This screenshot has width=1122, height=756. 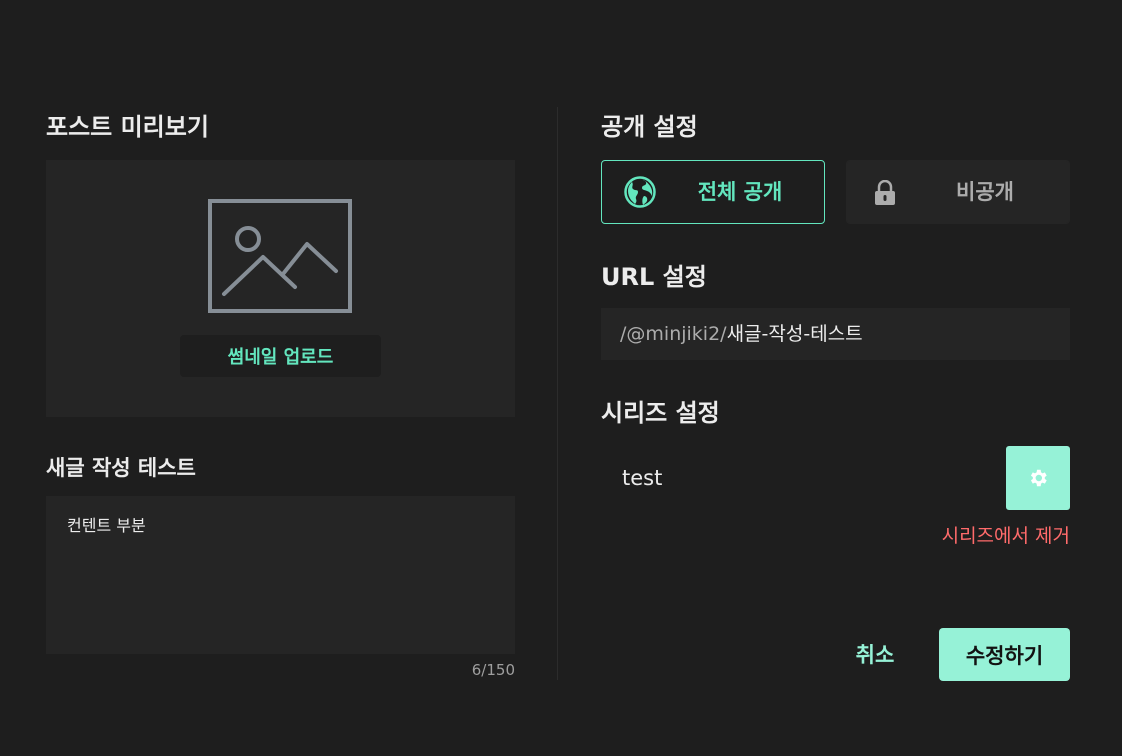 I want to click on lock-icon, so click(x=885, y=192).